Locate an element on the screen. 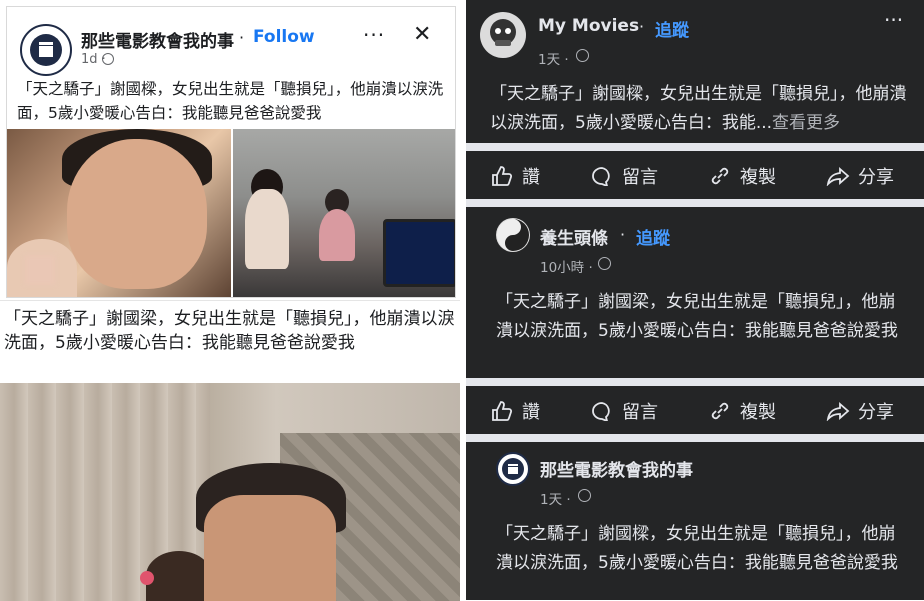 This screenshot has height=601, width=924. face-avatar-icon is located at coordinates (503, 32).